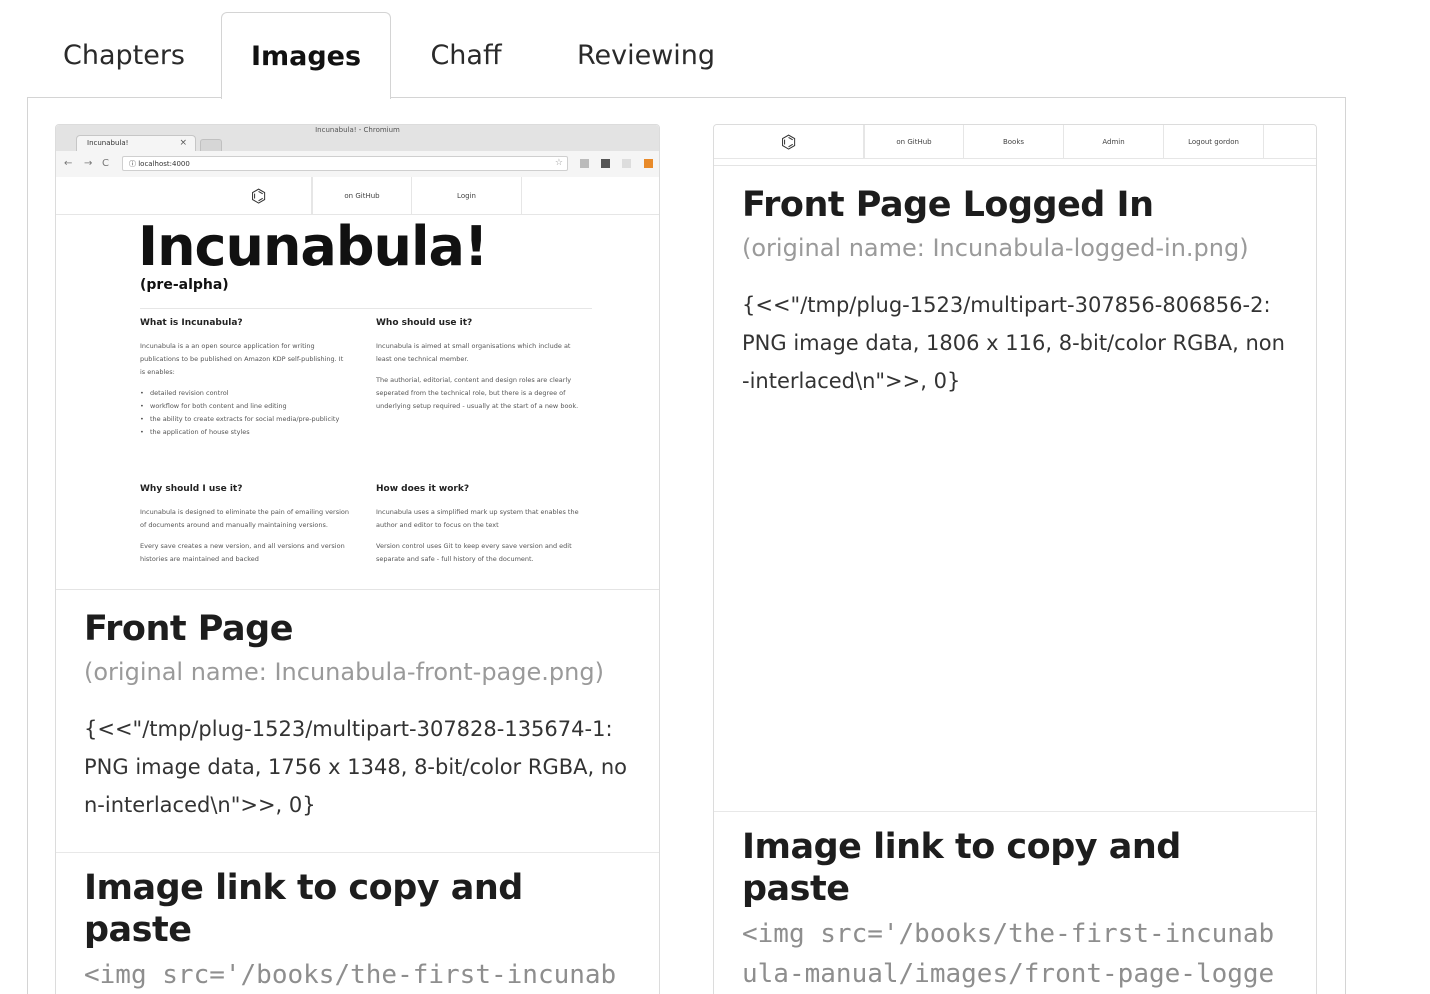  Describe the element at coordinates (211, 145) in the screenshot. I see `thumbnail-new-tab` at that location.